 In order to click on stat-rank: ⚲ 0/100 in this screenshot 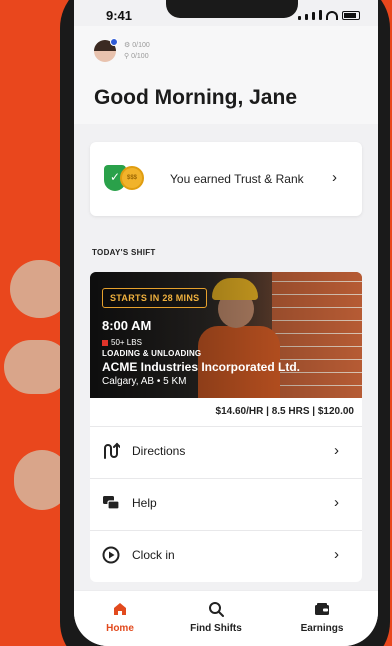, I will do `click(136, 56)`.